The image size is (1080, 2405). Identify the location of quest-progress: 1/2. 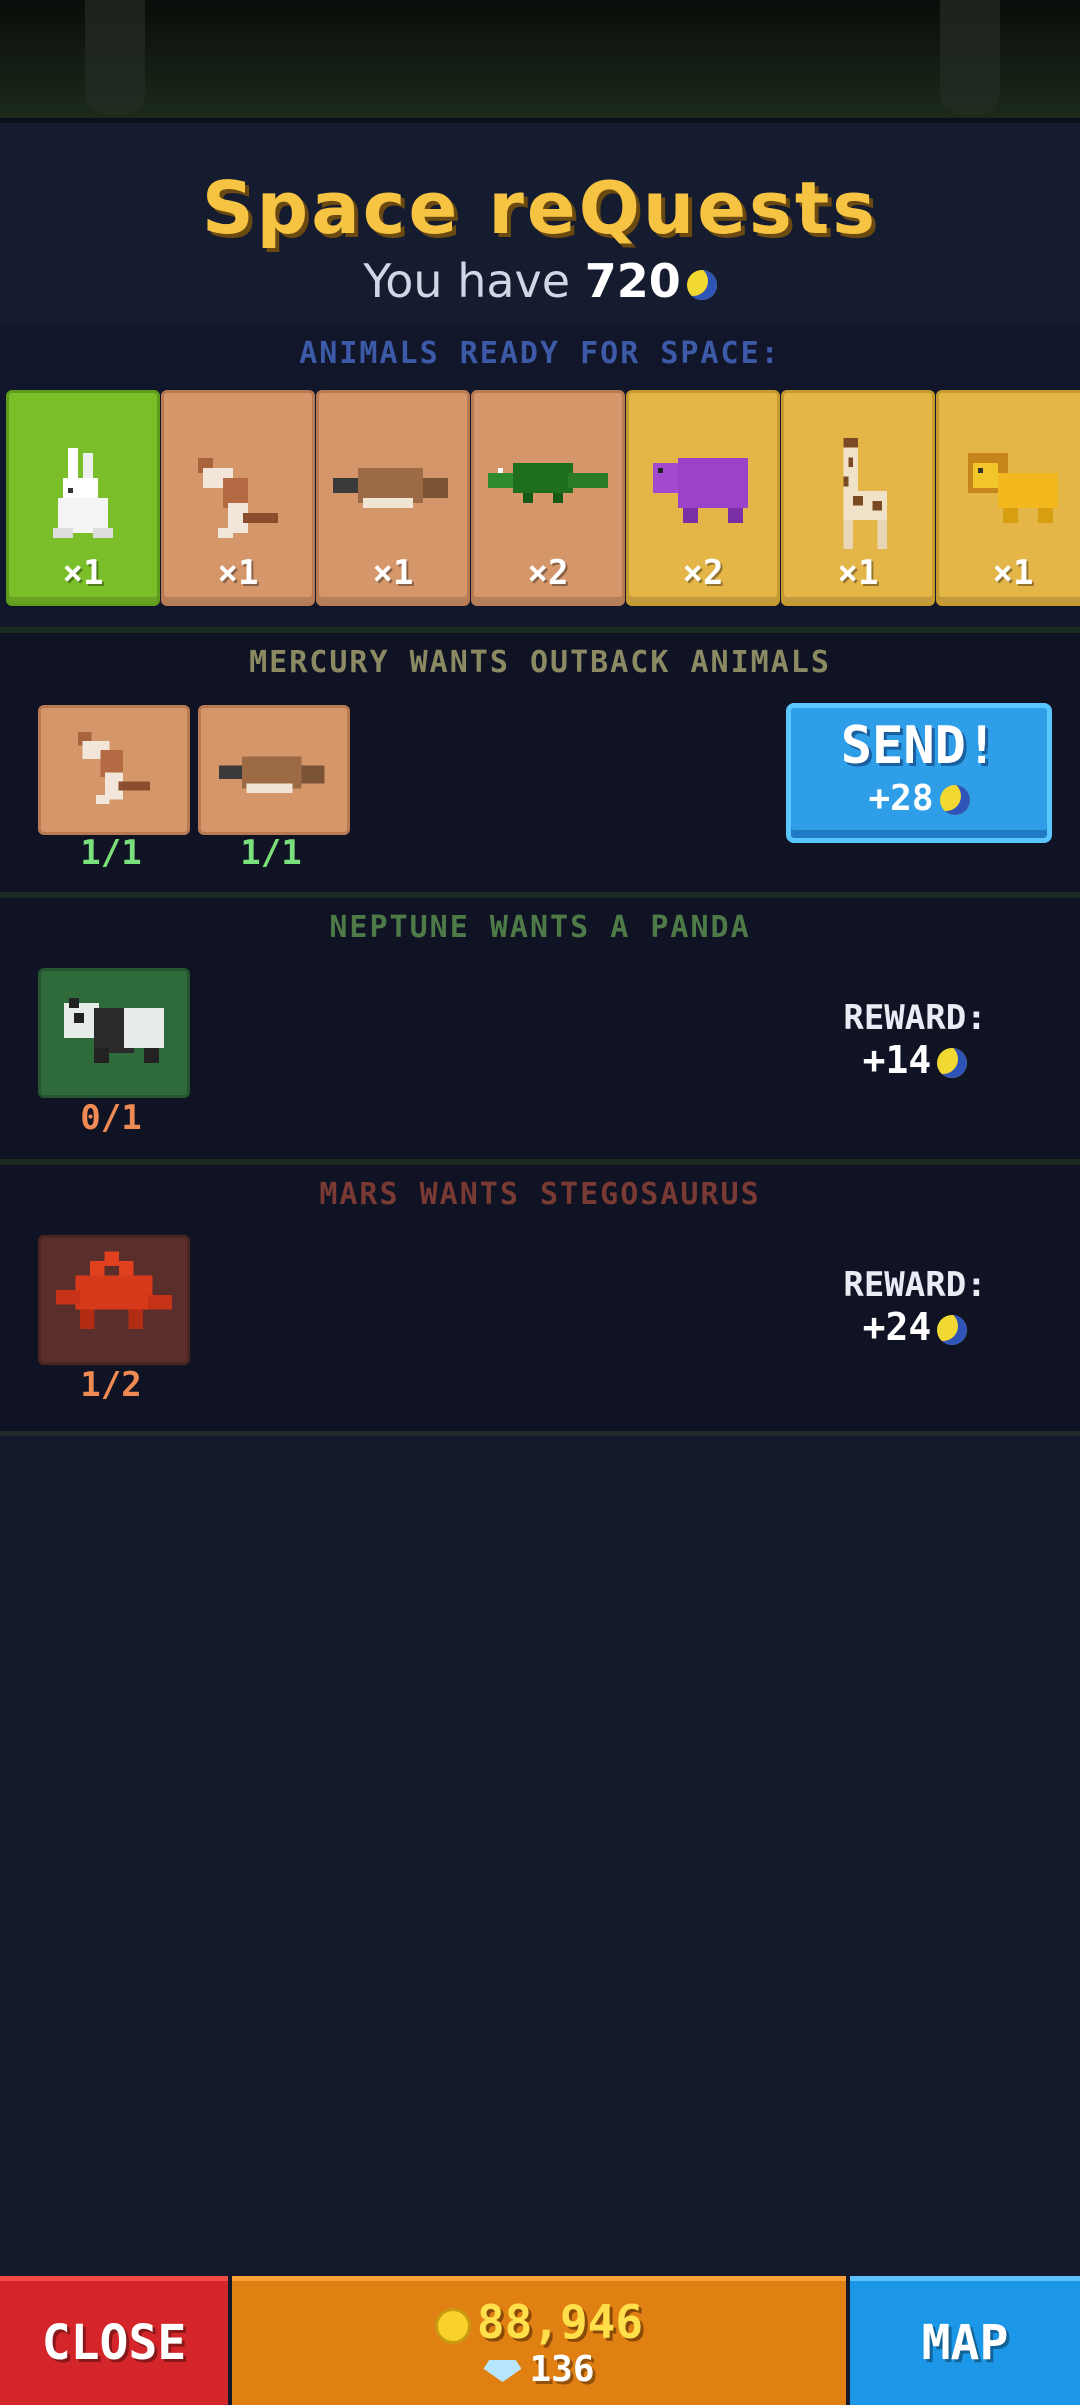
(111, 1385).